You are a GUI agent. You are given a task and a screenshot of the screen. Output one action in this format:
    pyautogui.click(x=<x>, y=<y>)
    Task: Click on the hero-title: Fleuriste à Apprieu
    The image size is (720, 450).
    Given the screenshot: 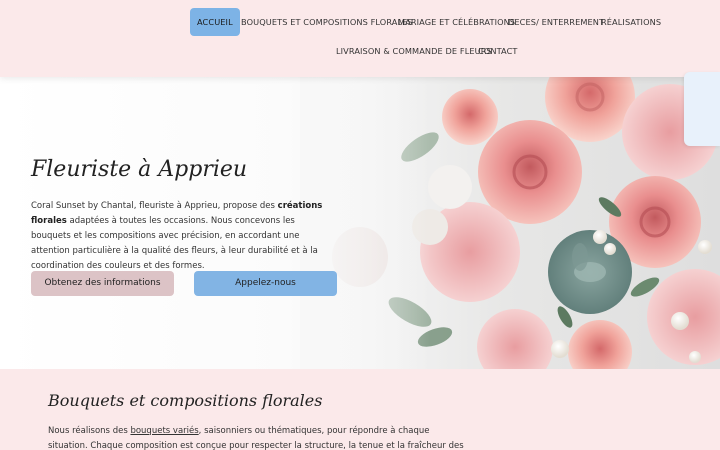 What is the action you would take?
    pyautogui.click(x=139, y=169)
    